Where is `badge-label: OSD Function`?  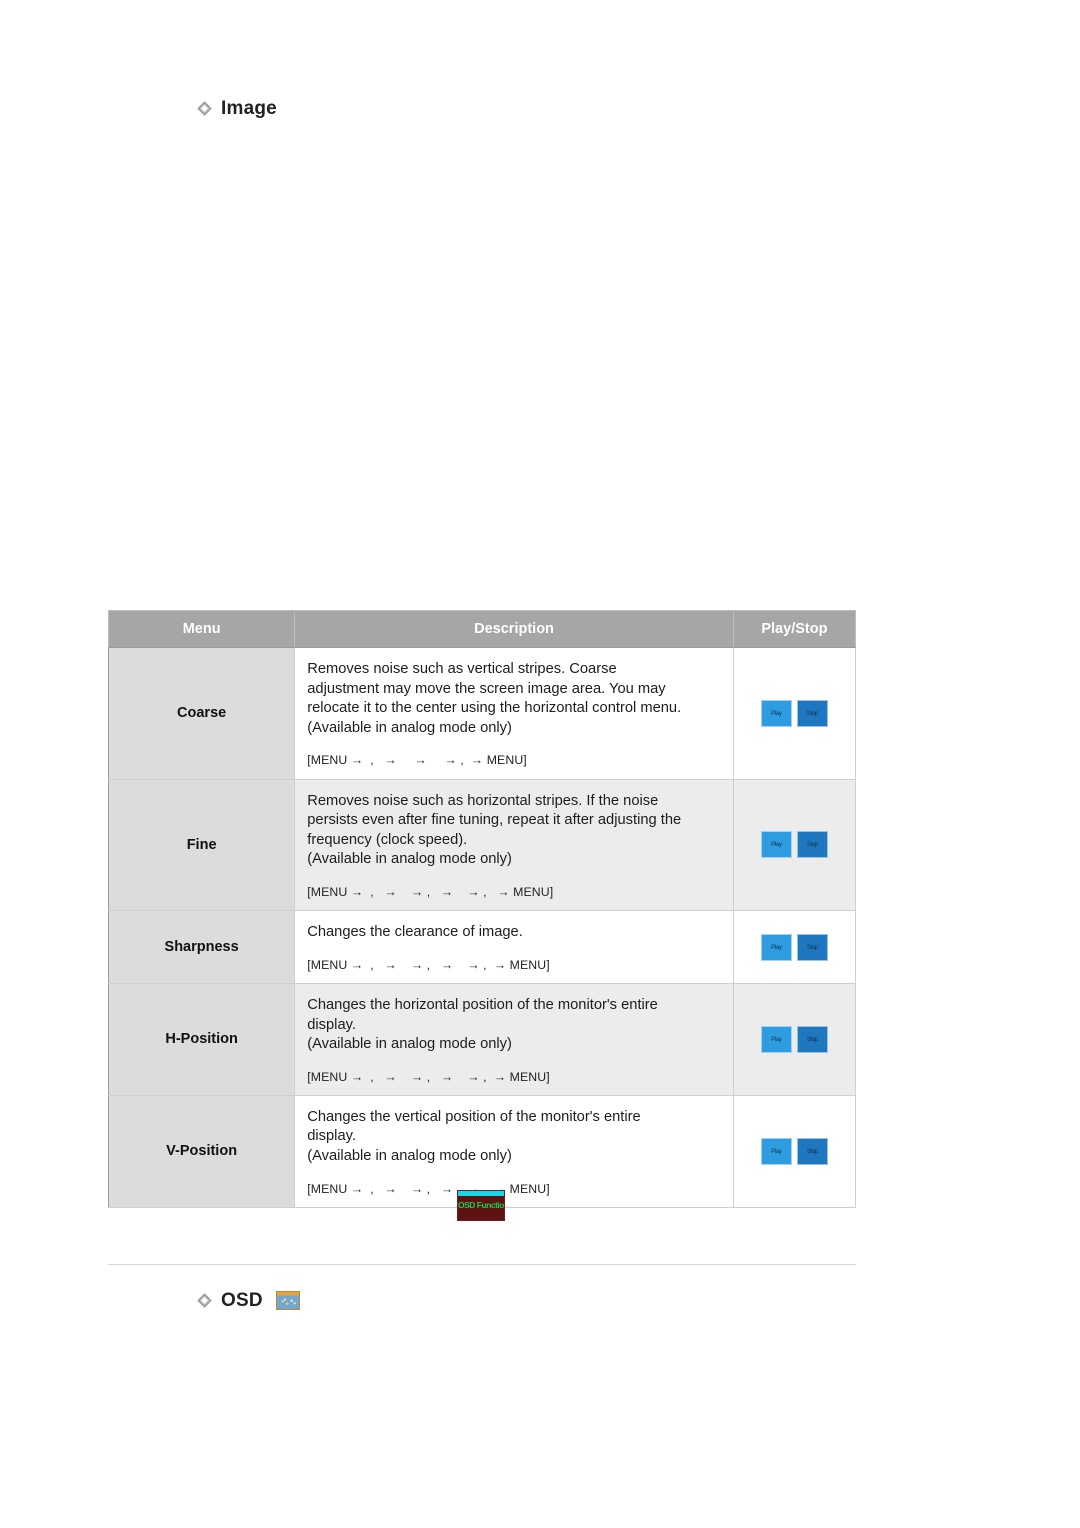
badge-label: OSD Function is located at coordinates (481, 1205).